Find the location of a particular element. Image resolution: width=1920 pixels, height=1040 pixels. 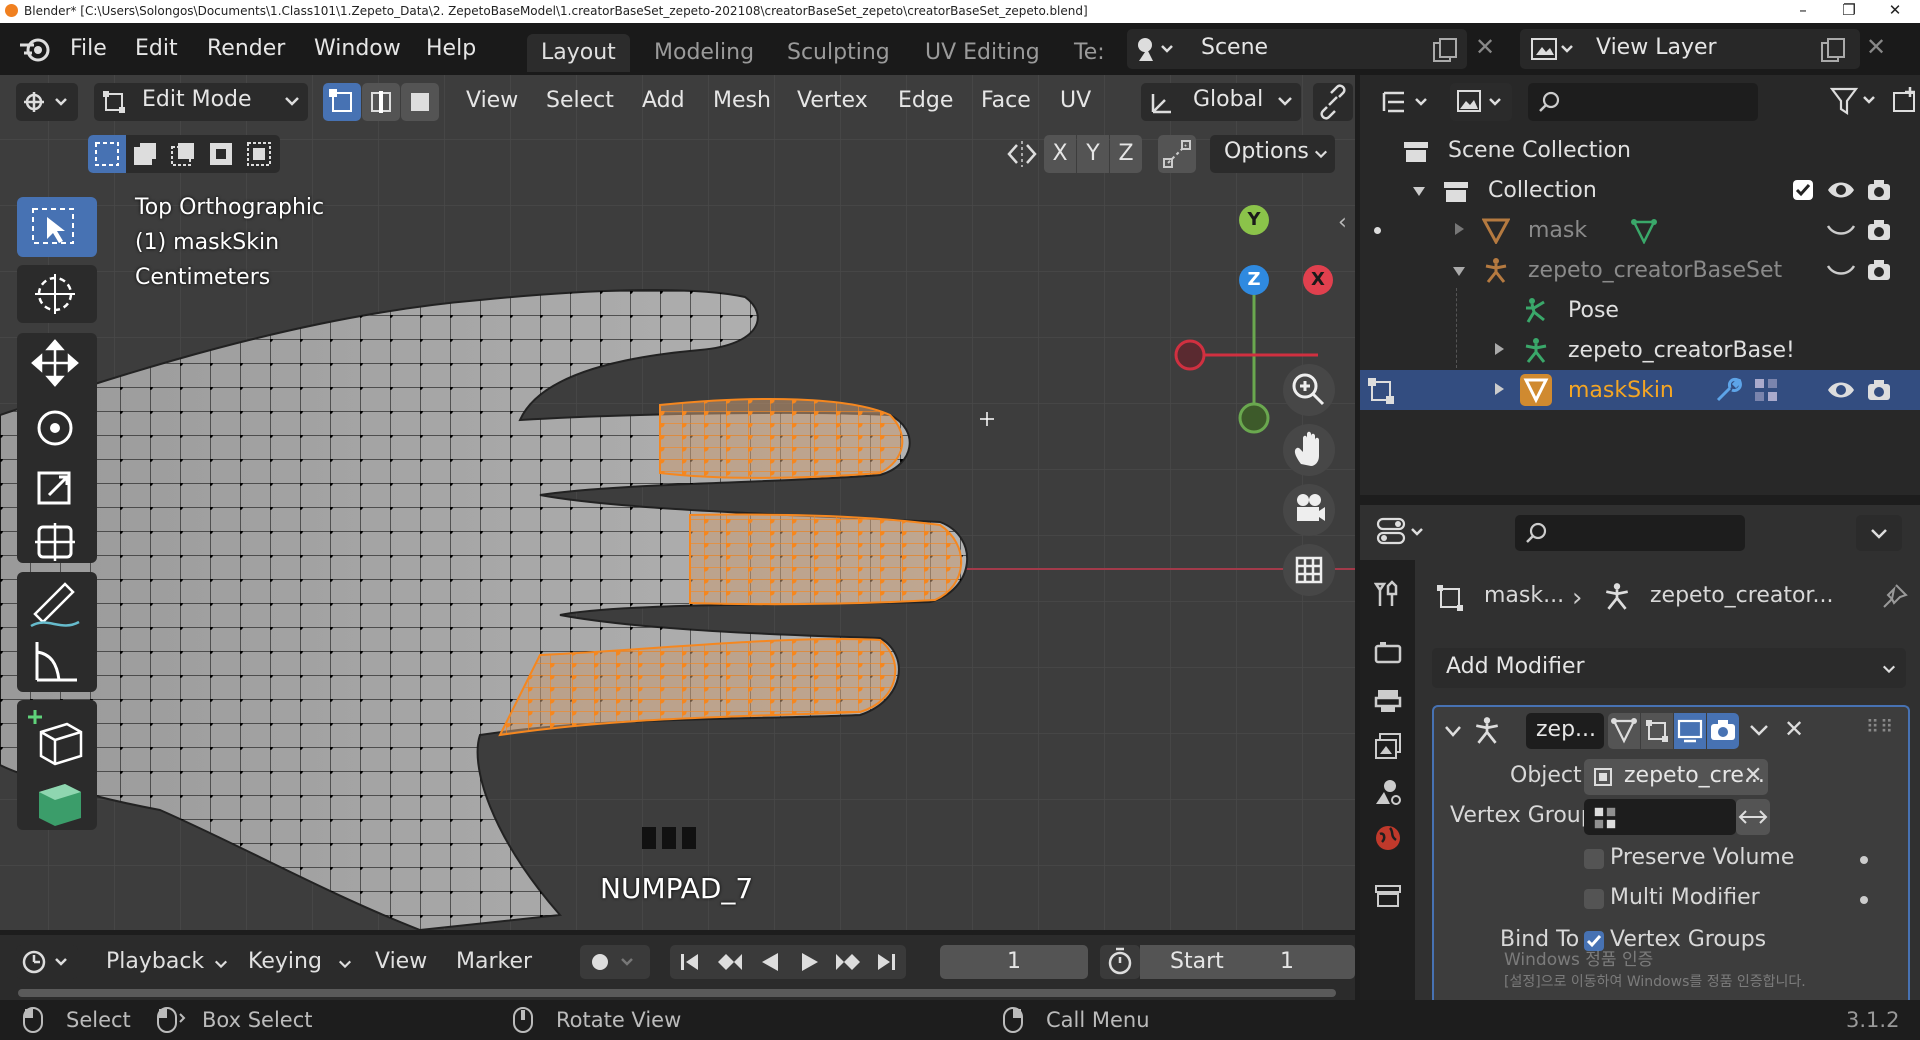

world-tab-icon is located at coordinates (1388, 838).